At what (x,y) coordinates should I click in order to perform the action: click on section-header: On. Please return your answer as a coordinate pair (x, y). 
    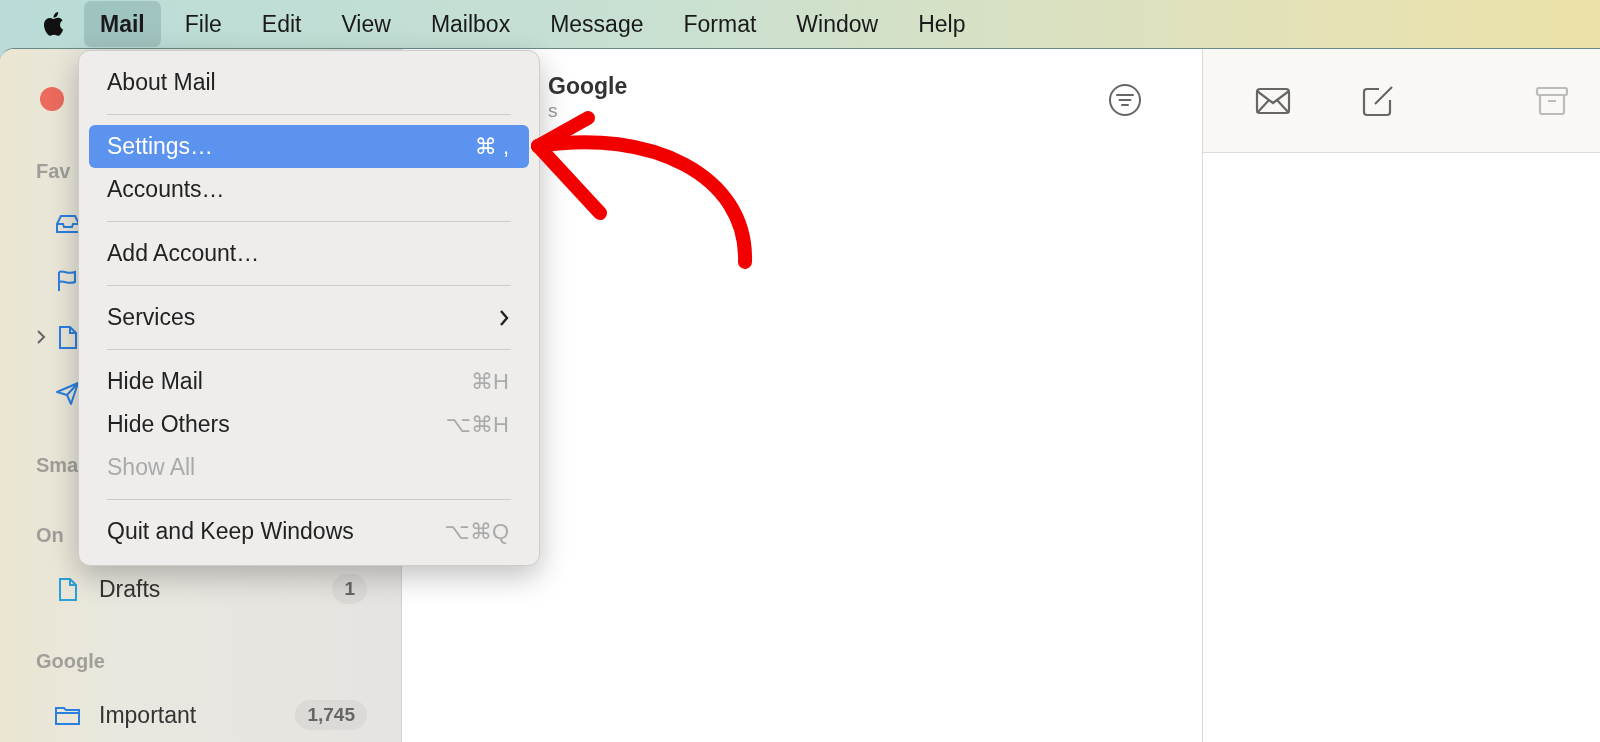
    Looking at the image, I should click on (50, 535).